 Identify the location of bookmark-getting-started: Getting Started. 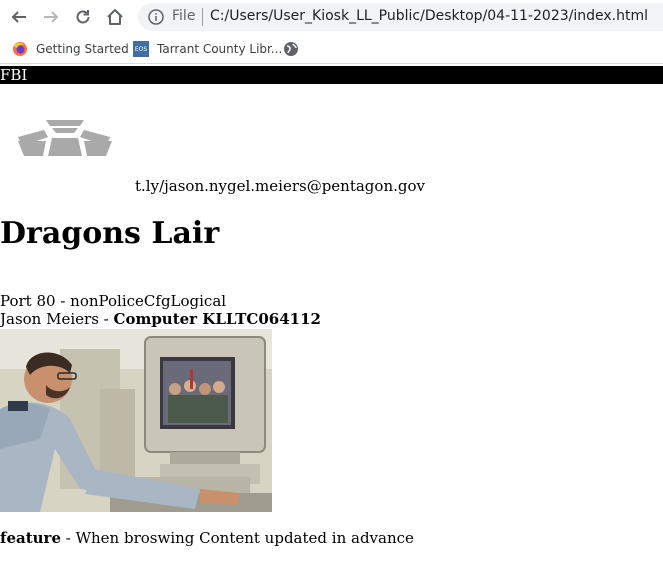
(70, 49).